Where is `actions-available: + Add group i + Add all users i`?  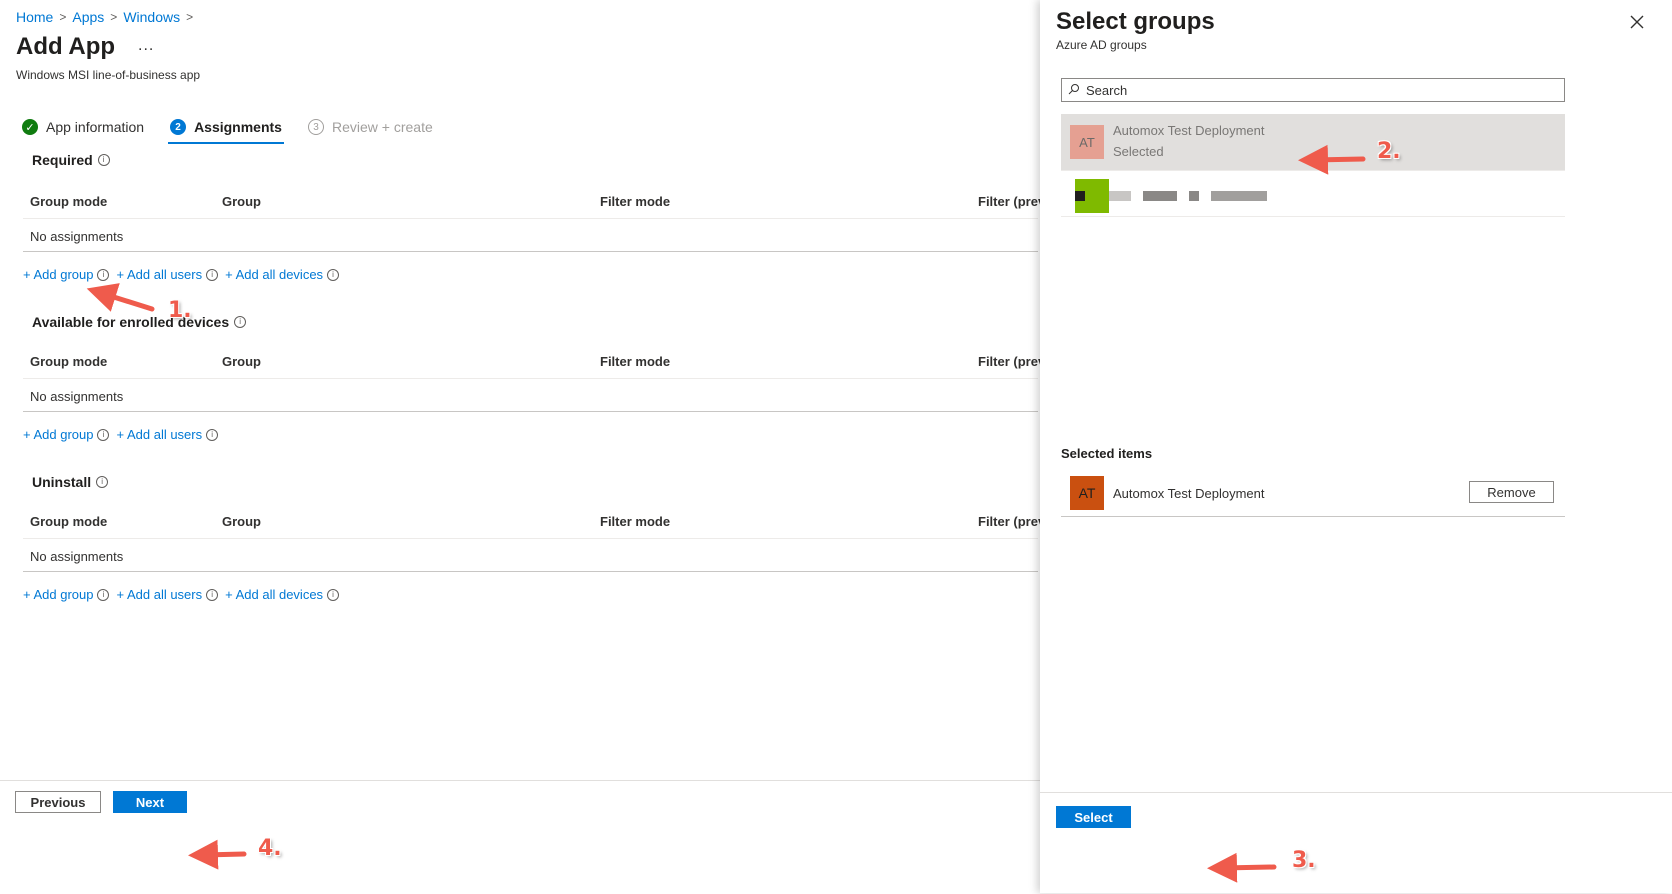
actions-available: + Add group i + Add all users i is located at coordinates (122, 434).